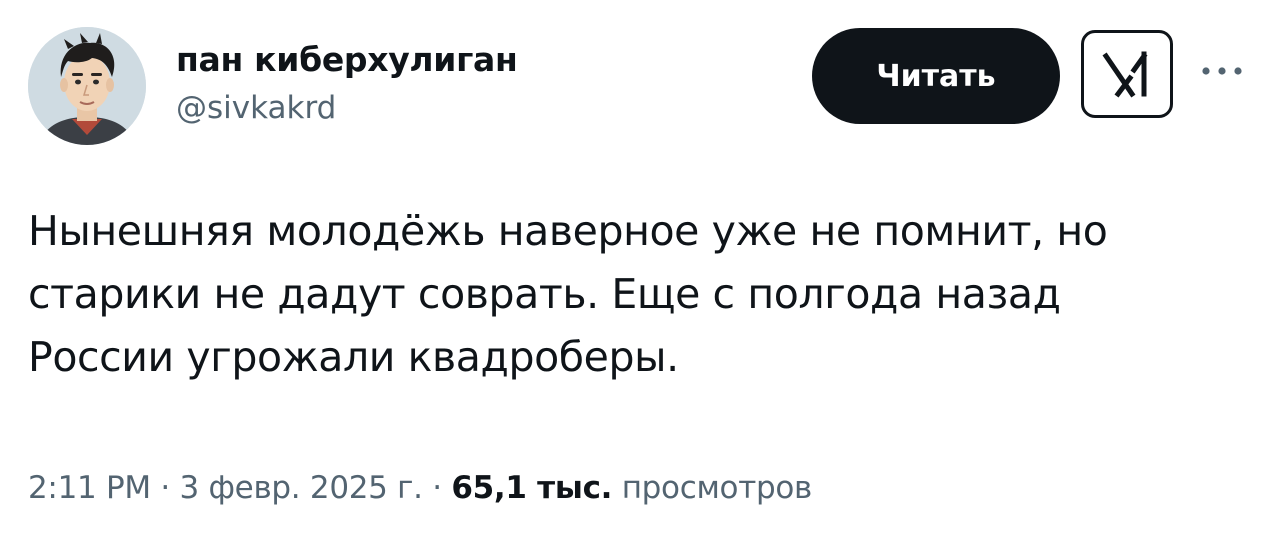 The image size is (1280, 537). I want to click on author-block: пан киберхулиган @sivkakrd, so click(347, 84).